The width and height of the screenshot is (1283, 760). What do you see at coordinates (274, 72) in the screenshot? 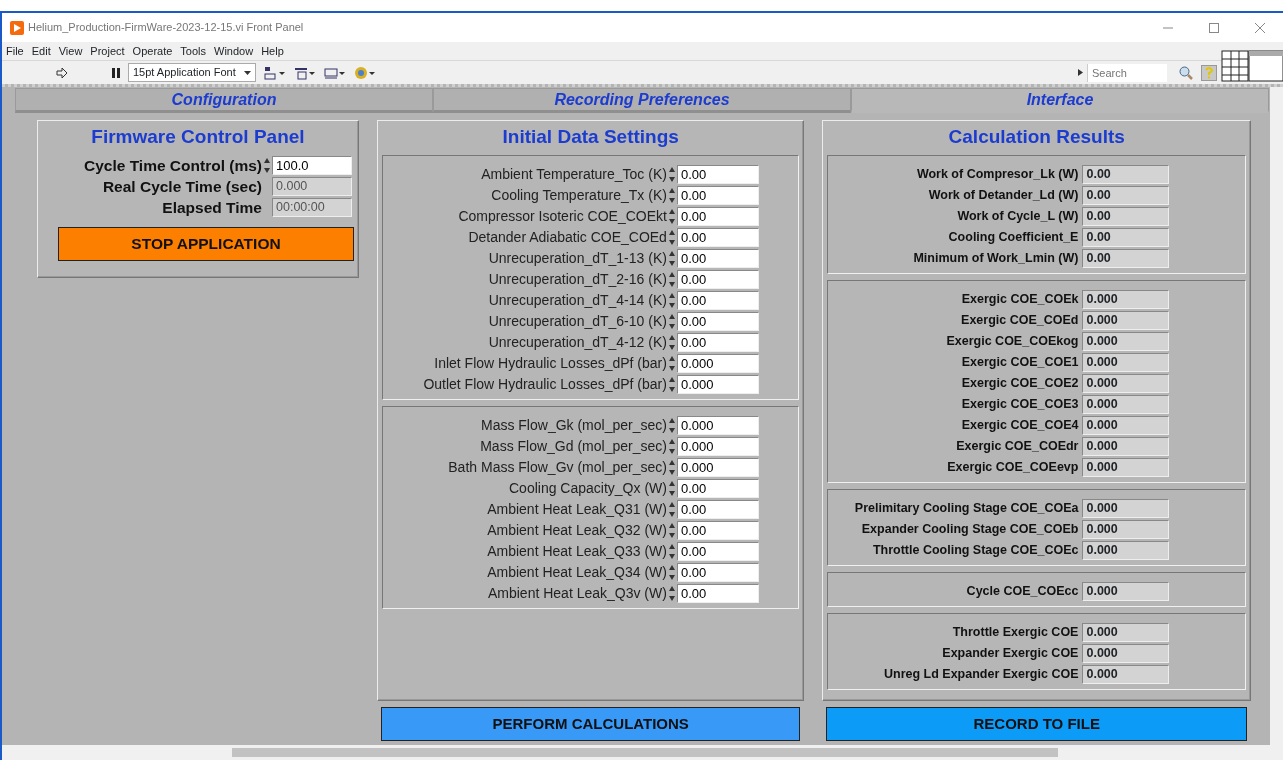
I see `align-objects-icon` at bounding box center [274, 72].